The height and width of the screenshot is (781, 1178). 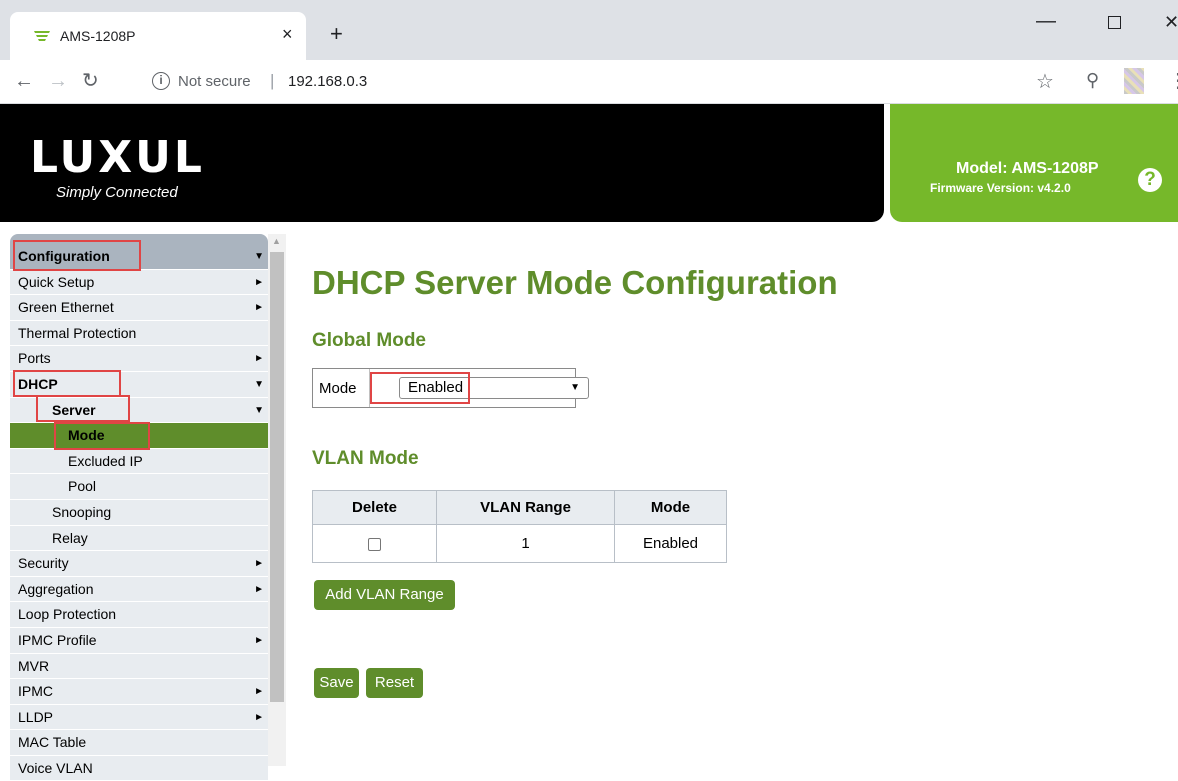 What do you see at coordinates (336, 683) in the screenshot?
I see `save-button: Save` at bounding box center [336, 683].